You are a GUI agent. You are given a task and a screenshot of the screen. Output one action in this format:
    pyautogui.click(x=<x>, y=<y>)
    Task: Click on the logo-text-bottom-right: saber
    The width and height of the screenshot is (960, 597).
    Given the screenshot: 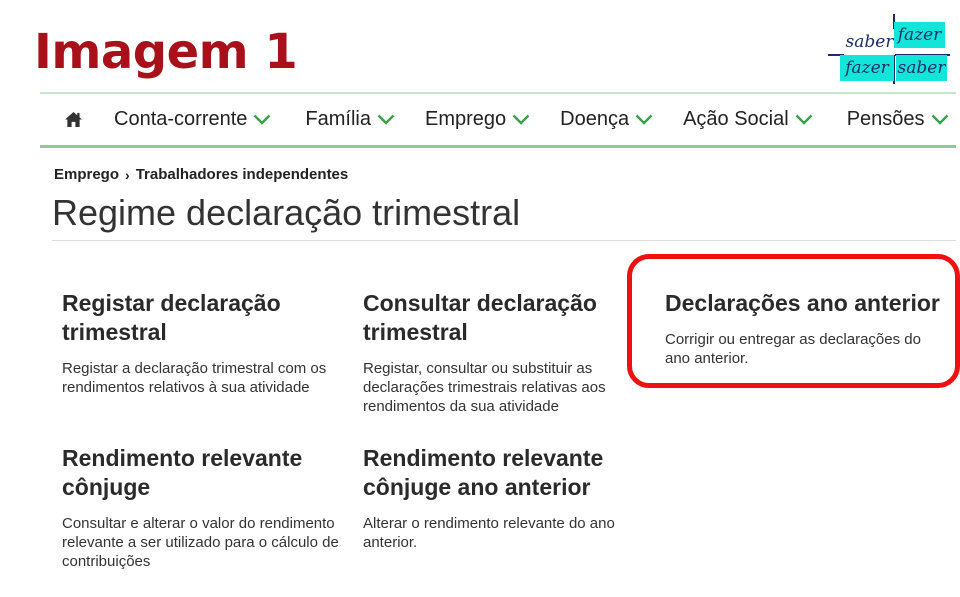 What is the action you would take?
    pyautogui.click(x=921, y=68)
    